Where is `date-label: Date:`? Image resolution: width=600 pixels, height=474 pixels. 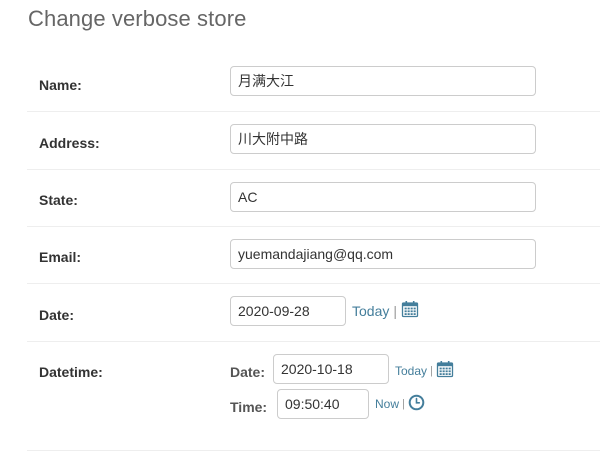
date-label: Date: is located at coordinates (57, 315).